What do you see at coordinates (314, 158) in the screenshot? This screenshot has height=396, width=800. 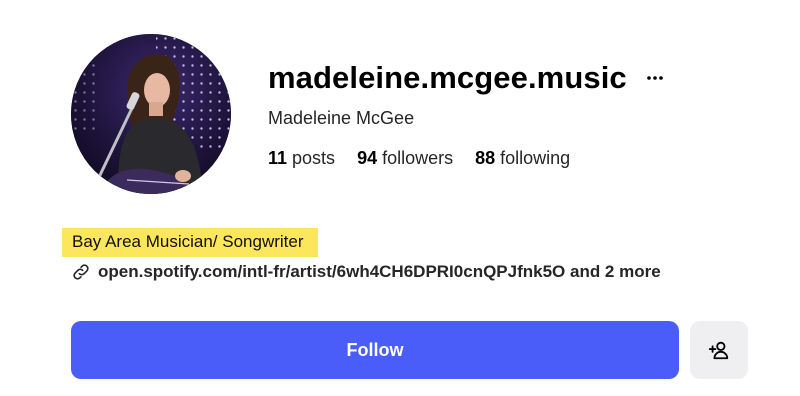 I see `posts-label: posts` at bounding box center [314, 158].